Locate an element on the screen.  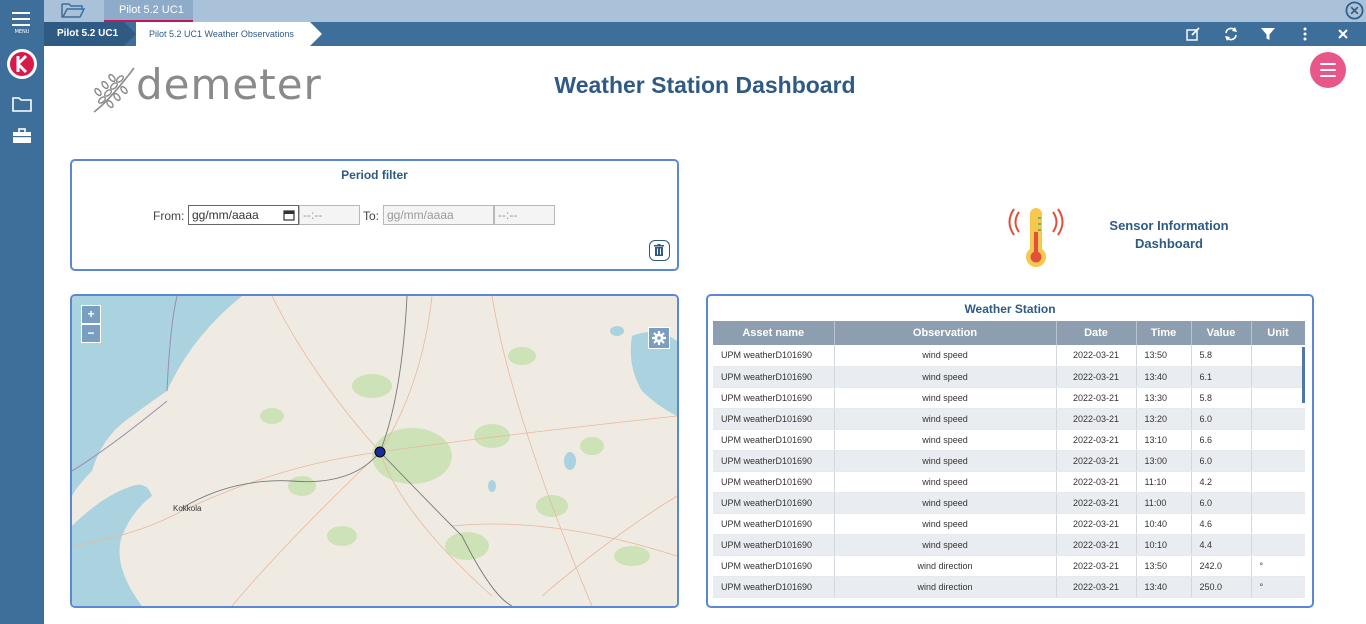
cell-time: 13:20 is located at coordinates (1164, 419).